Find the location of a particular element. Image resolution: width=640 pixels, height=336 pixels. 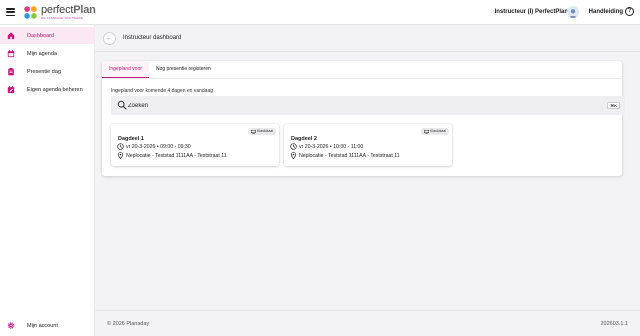

logo-mark-icon is located at coordinates (30, 12).